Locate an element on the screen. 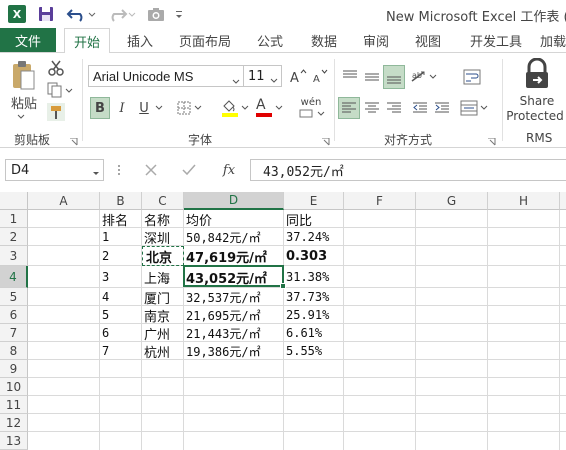 This screenshot has height=450, width=566. fill-handle is located at coordinates (283, 286).